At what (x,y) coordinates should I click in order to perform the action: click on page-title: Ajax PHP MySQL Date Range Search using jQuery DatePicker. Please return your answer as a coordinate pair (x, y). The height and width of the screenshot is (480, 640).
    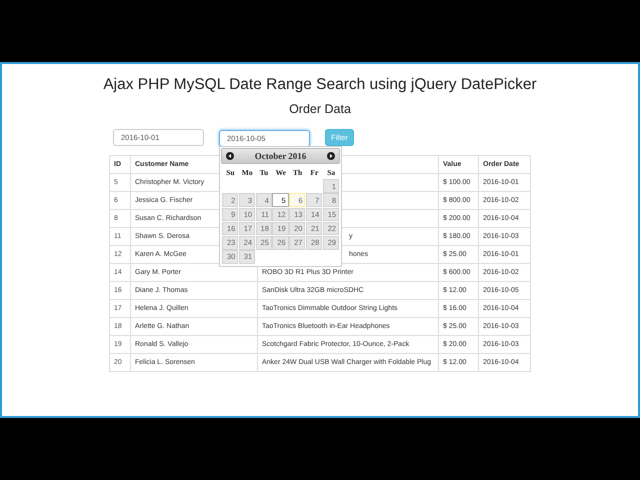
    Looking at the image, I should click on (320, 85).